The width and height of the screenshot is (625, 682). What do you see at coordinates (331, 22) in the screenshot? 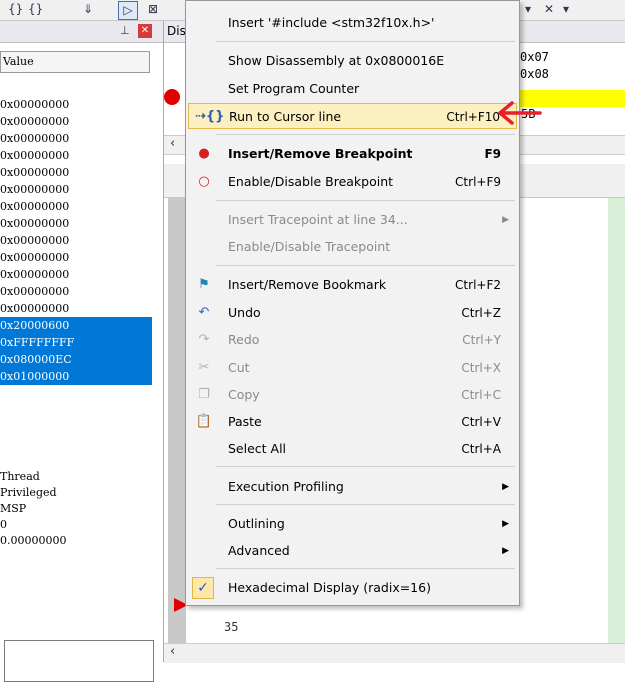
I see `menu-item-label: Insert '#include <stm32f10x.h>'` at bounding box center [331, 22].